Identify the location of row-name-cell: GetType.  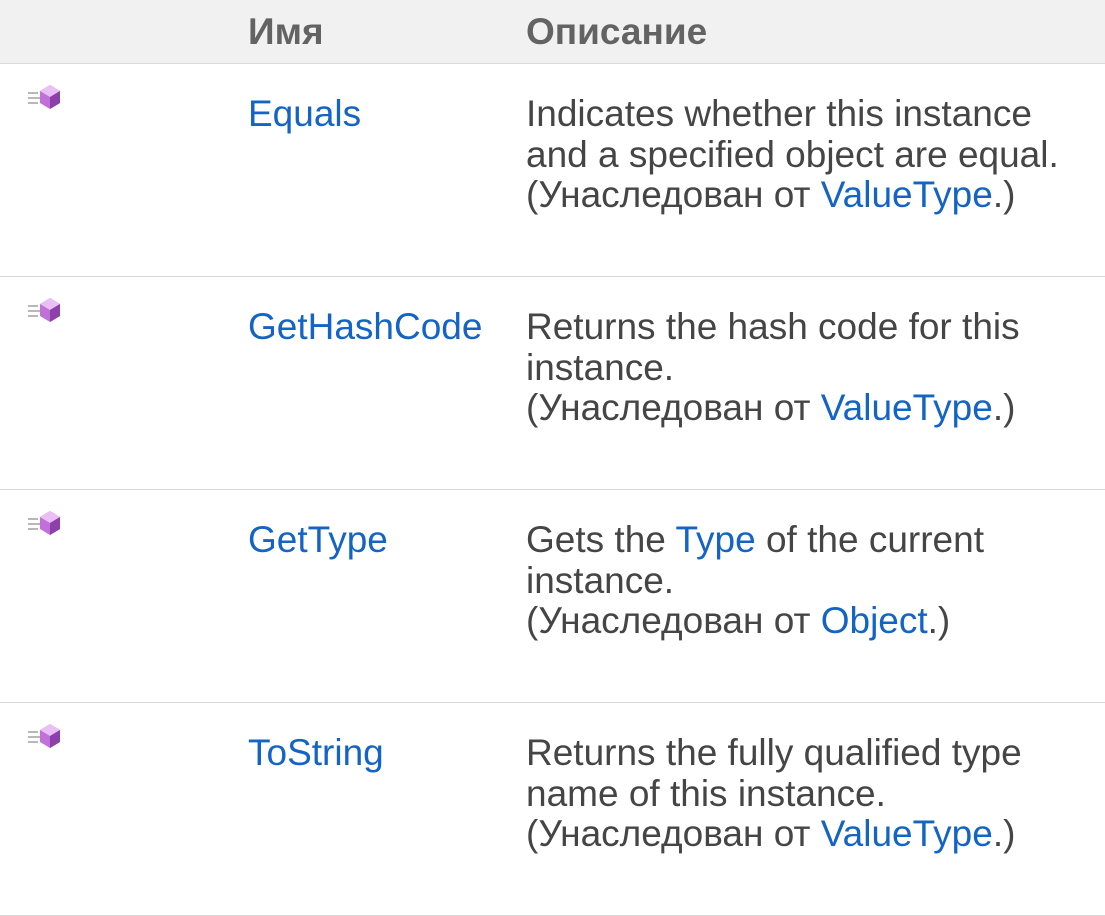
(382, 596).